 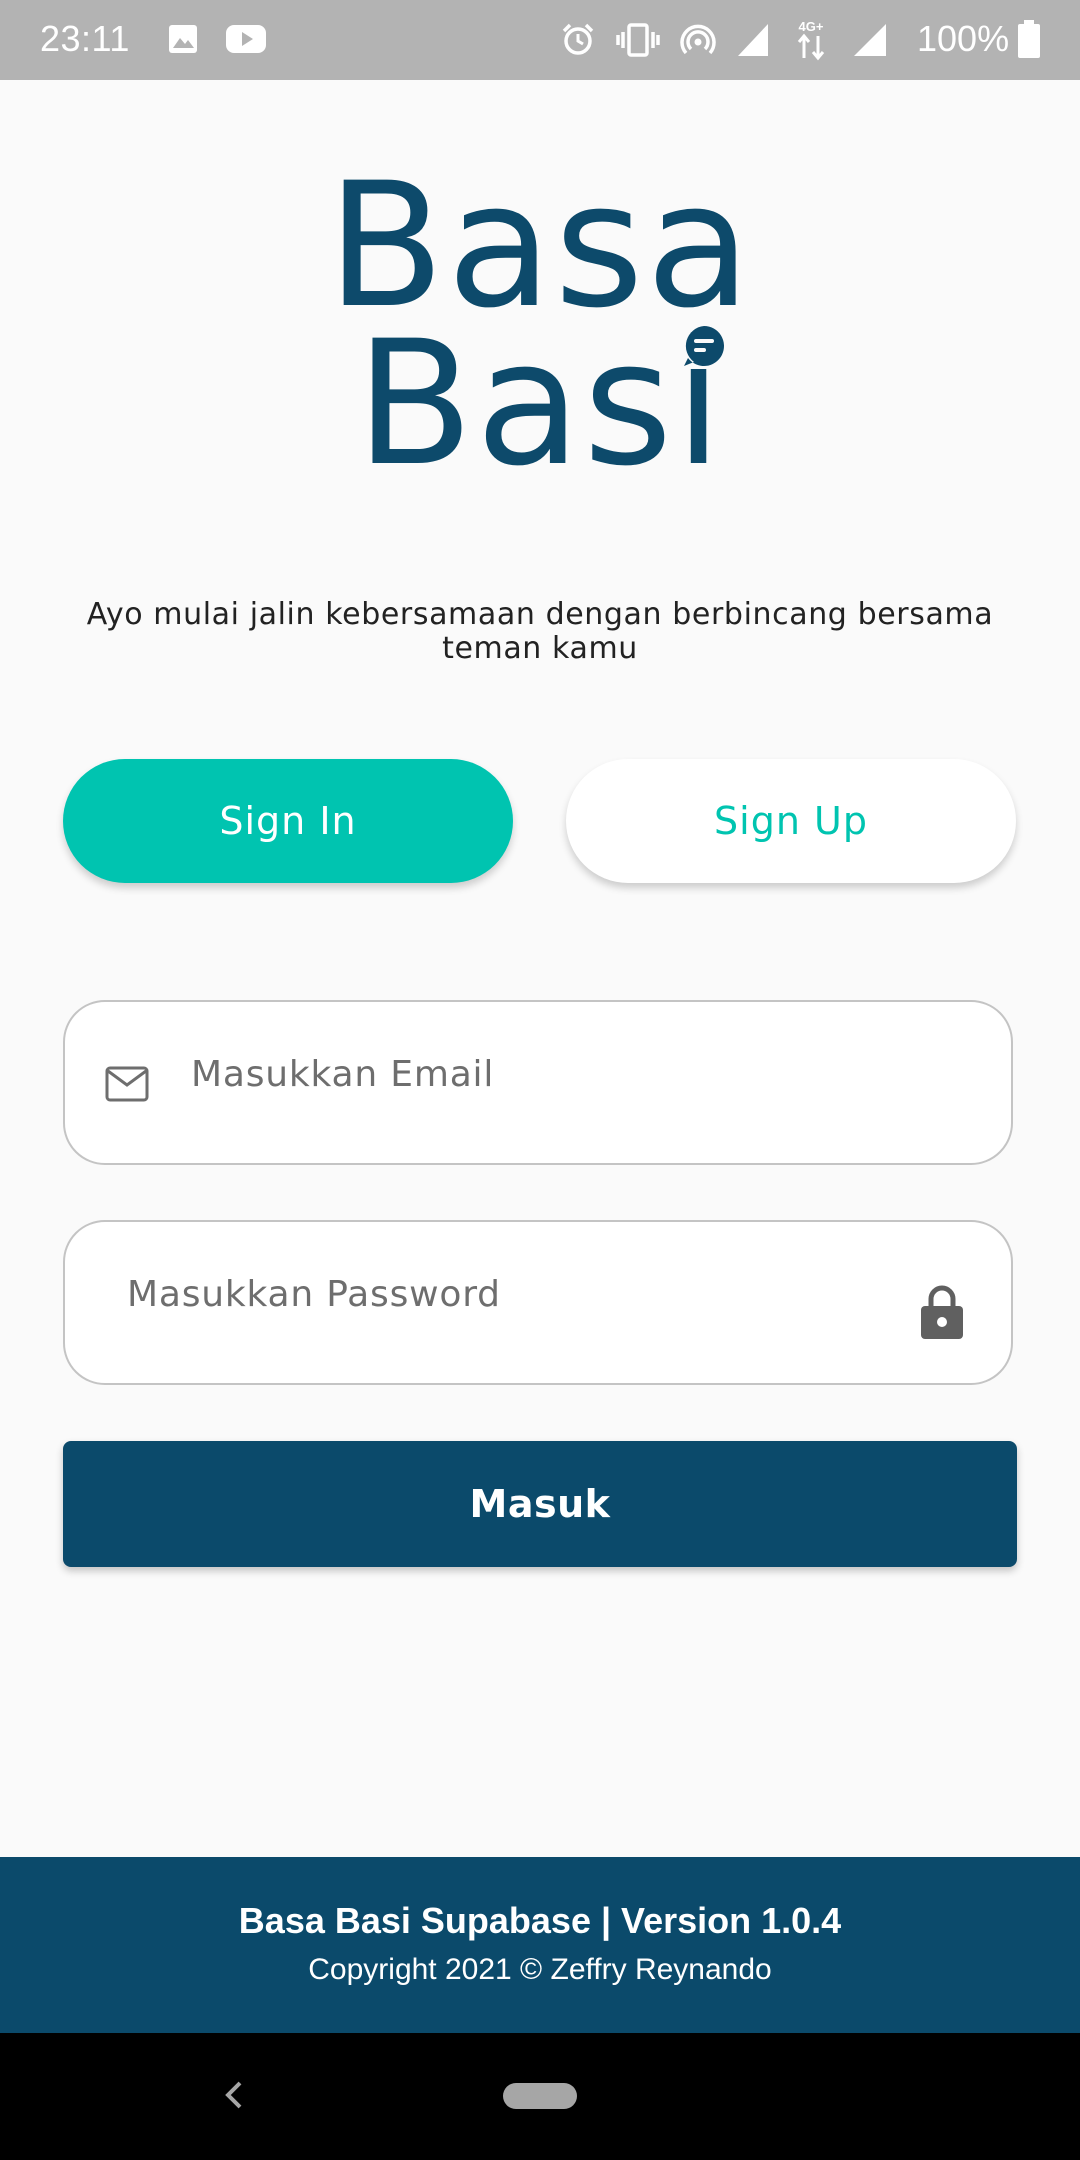 What do you see at coordinates (540, 1920) in the screenshot?
I see `footer-title: Basa Basi Supabase | Version 1.0.4` at bounding box center [540, 1920].